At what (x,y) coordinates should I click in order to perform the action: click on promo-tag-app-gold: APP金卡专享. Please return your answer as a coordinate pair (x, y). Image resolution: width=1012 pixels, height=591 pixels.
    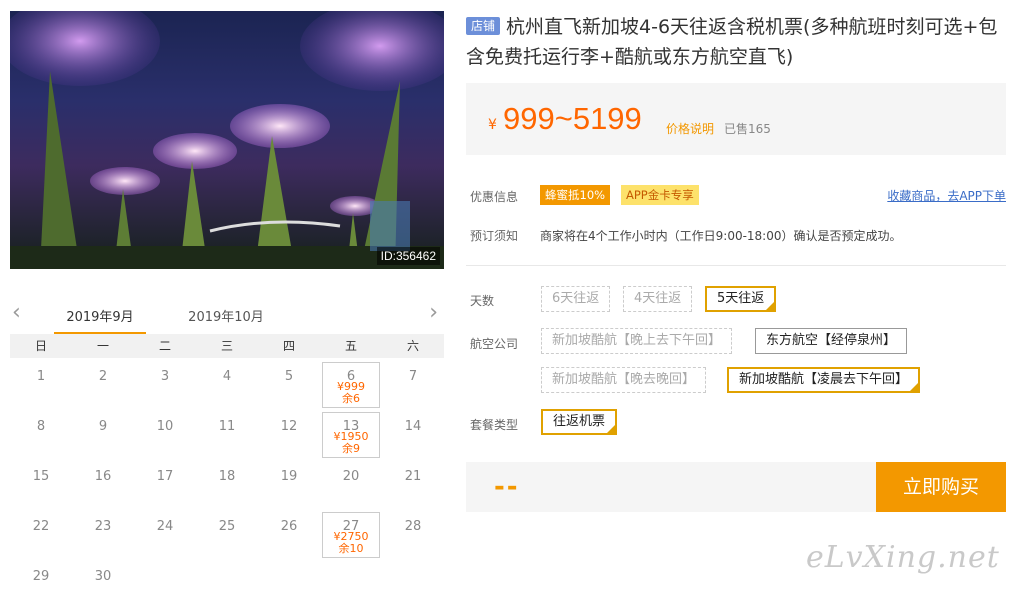
    Looking at the image, I should click on (660, 195).